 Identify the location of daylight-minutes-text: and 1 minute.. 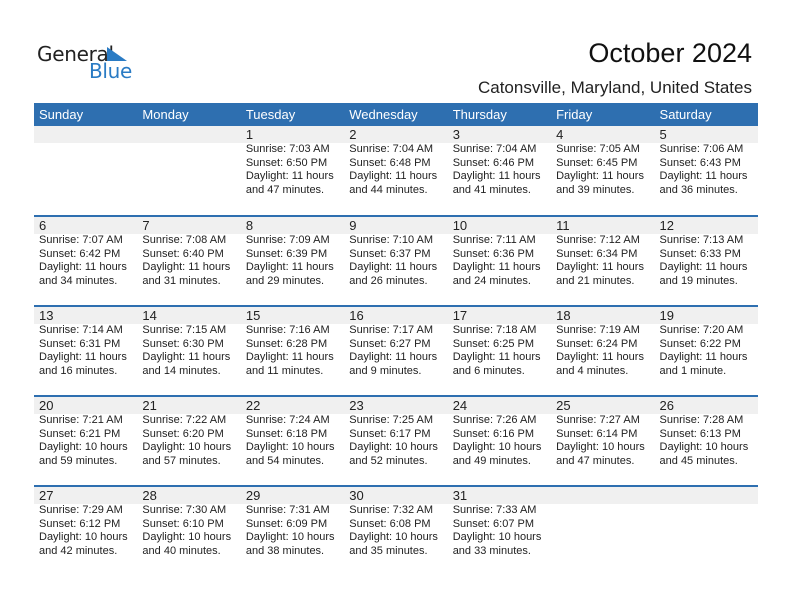
(693, 370).